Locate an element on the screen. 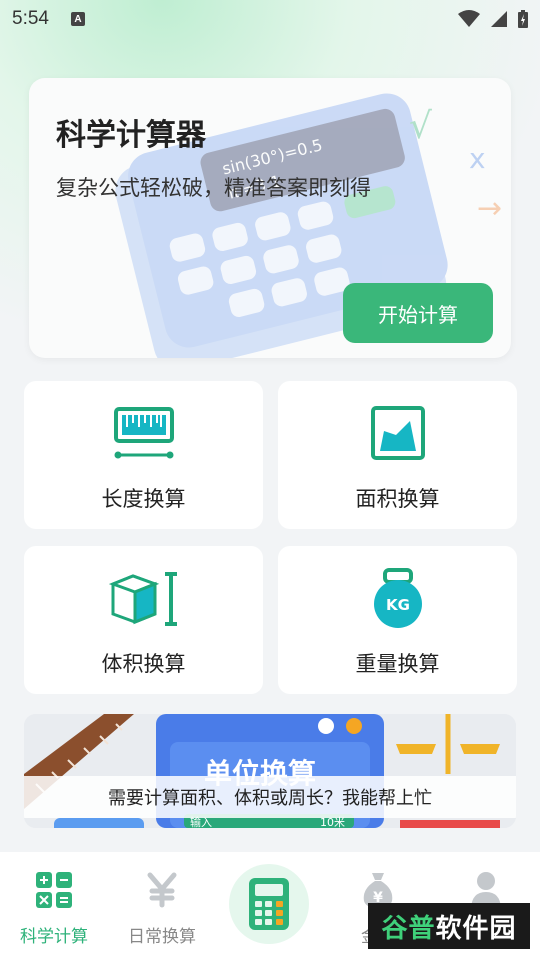  area-icon is located at coordinates (398, 433).